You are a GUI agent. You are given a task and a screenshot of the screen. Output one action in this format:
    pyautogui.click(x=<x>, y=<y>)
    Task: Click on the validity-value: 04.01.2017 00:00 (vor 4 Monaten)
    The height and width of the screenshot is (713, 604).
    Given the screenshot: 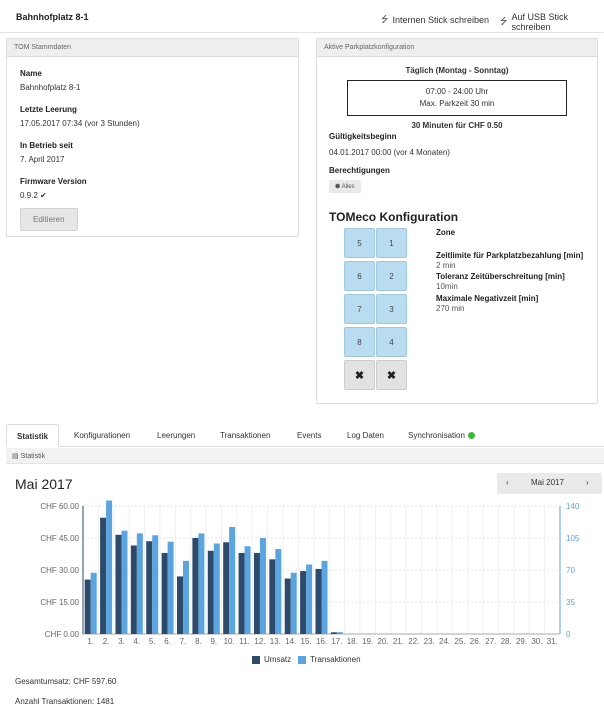 What is the action you would take?
    pyautogui.click(x=389, y=152)
    